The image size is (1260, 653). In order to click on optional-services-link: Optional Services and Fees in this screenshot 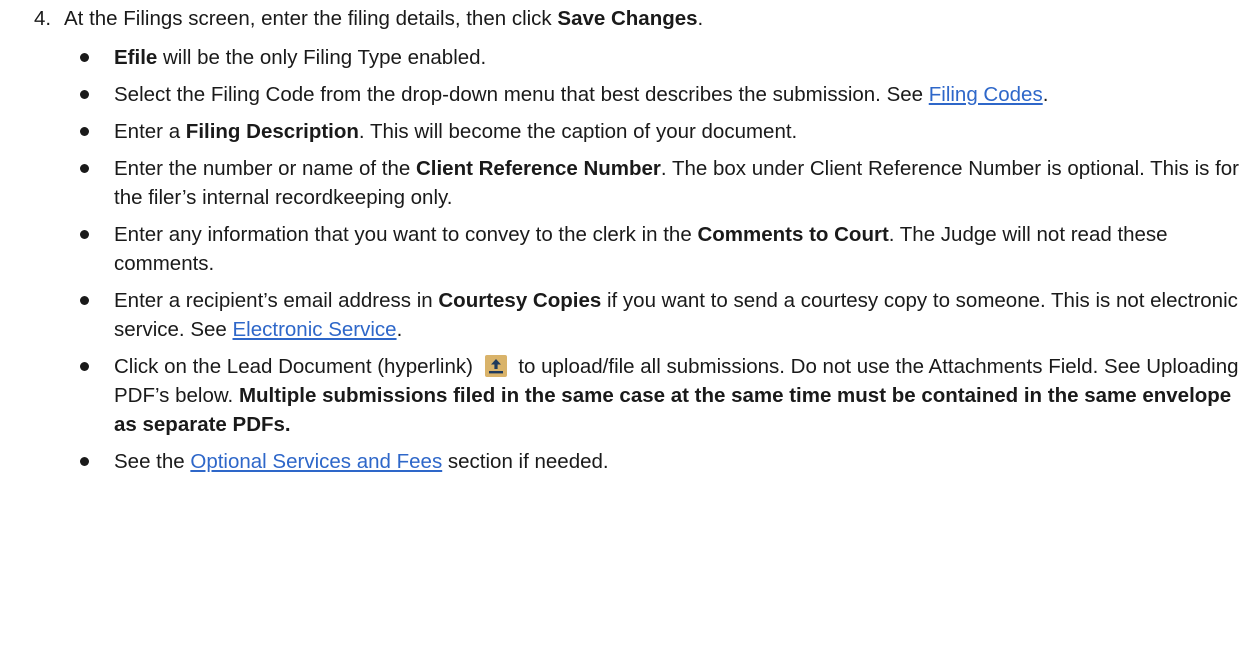, I will do `click(316, 461)`.